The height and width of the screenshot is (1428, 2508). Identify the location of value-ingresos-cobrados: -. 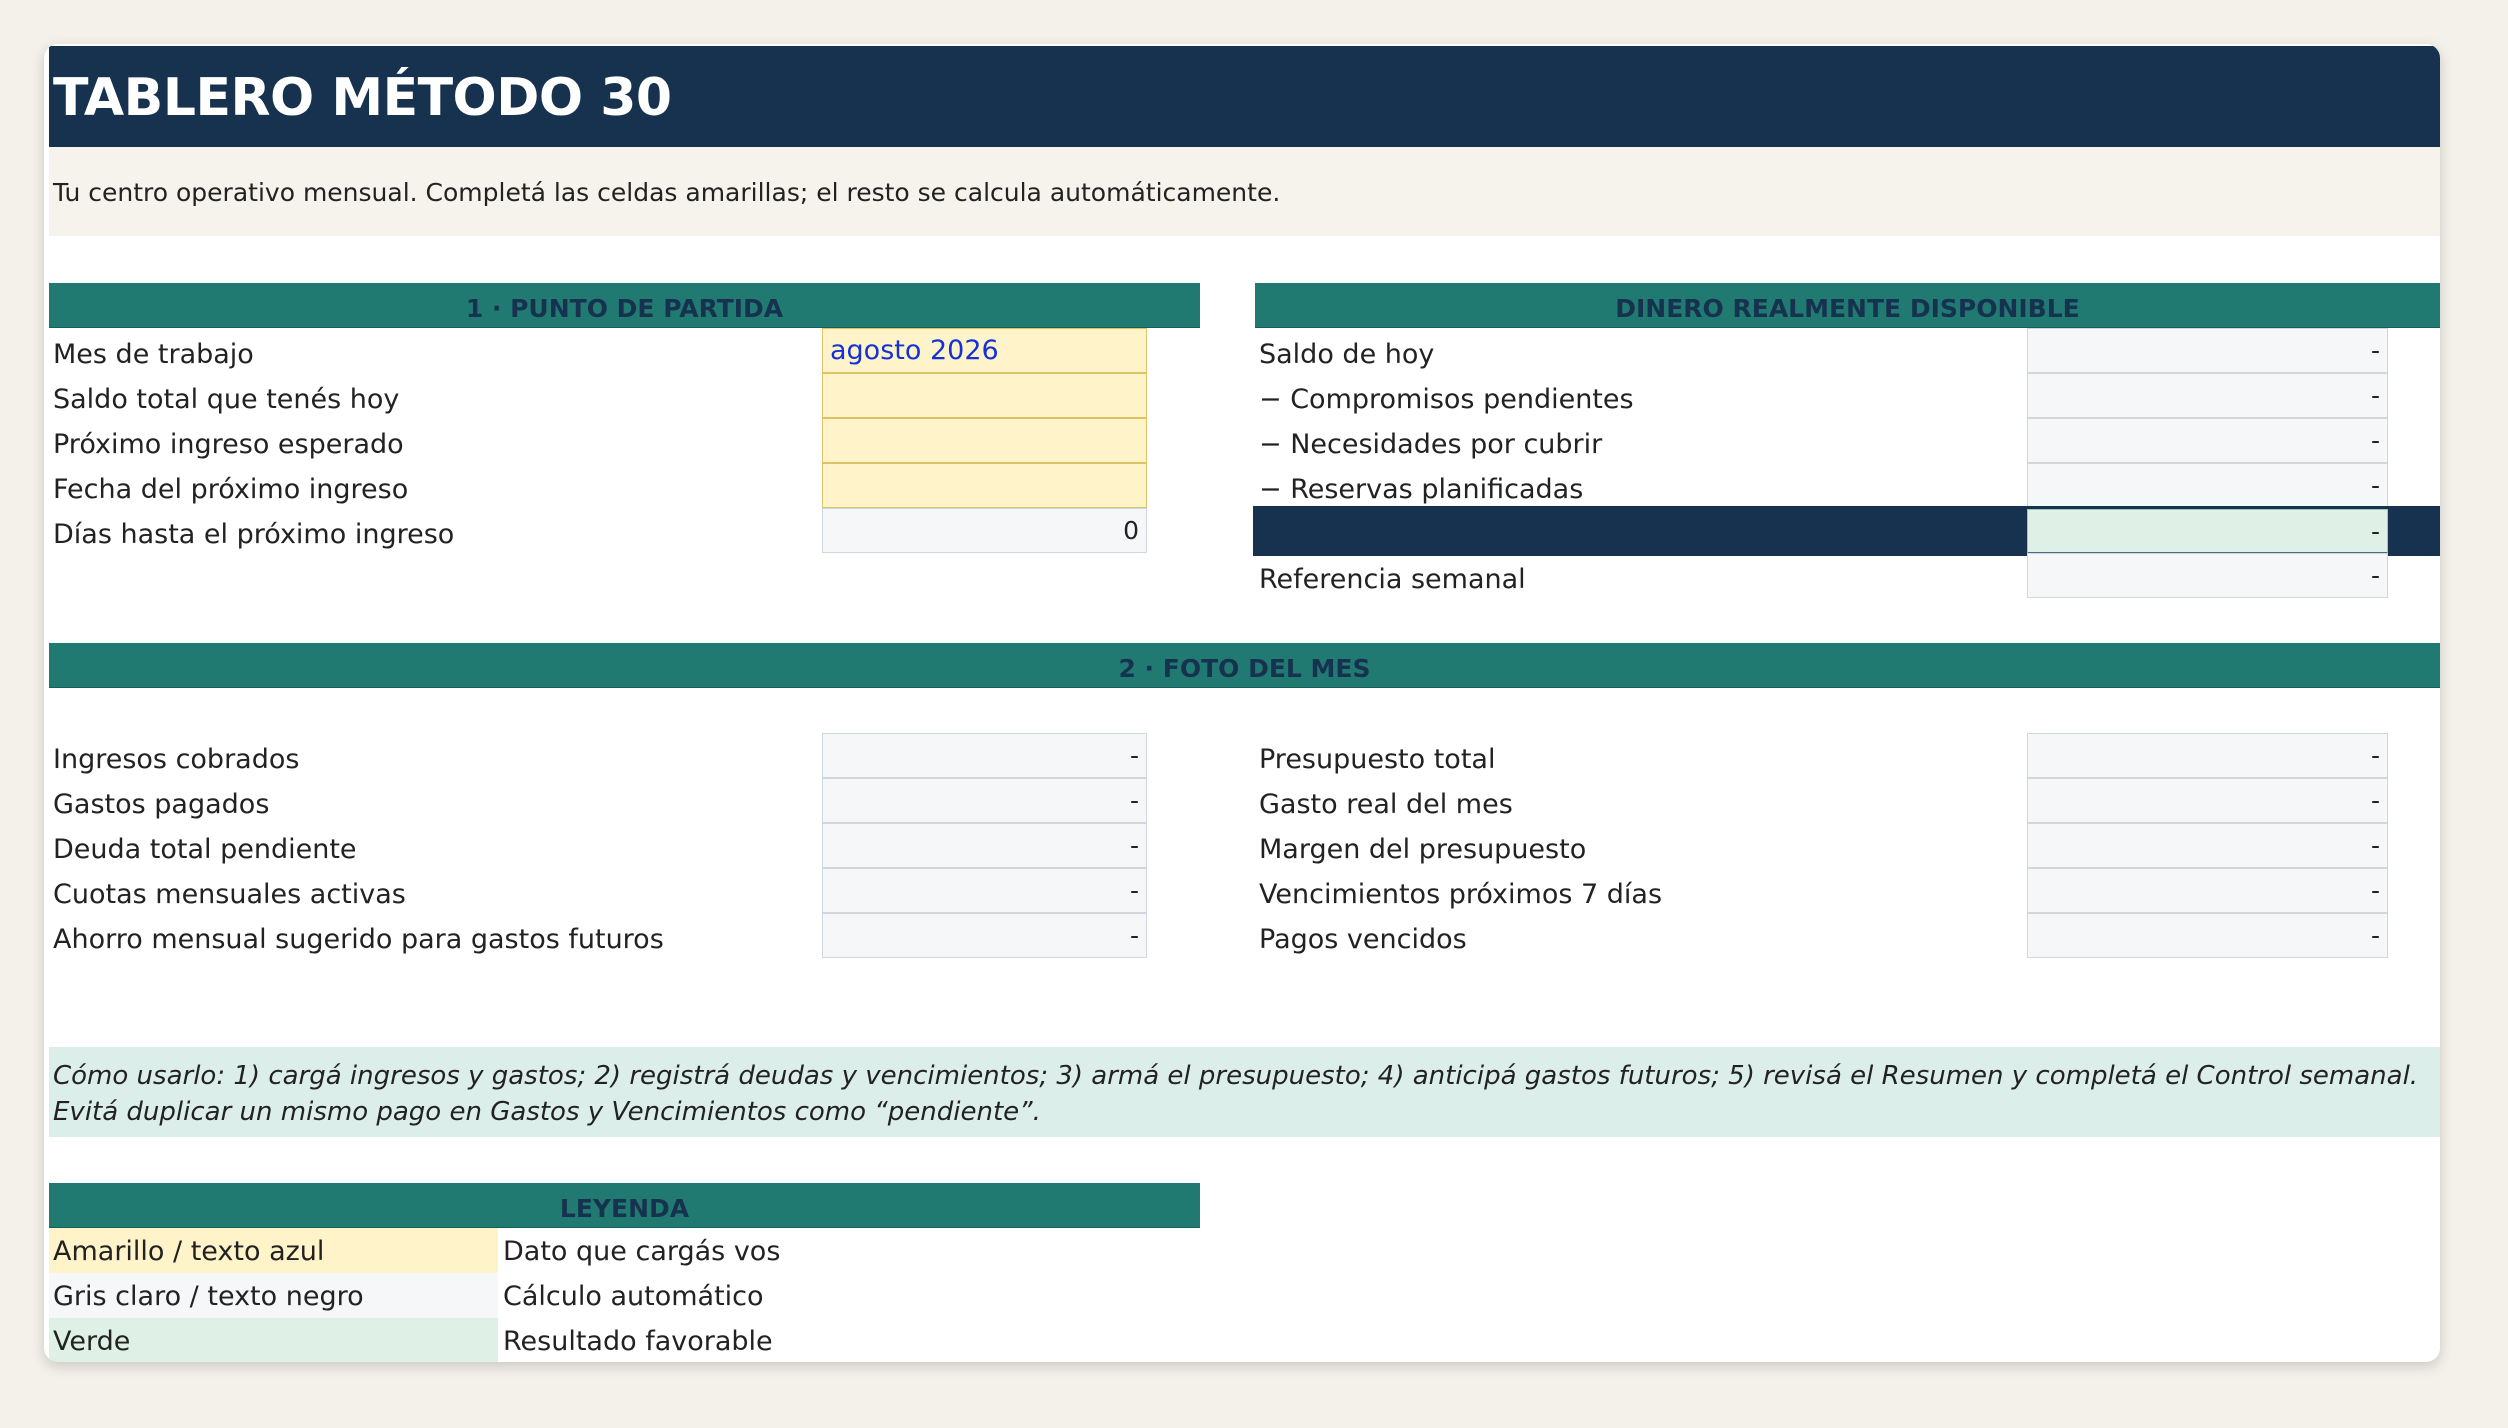
(984, 755).